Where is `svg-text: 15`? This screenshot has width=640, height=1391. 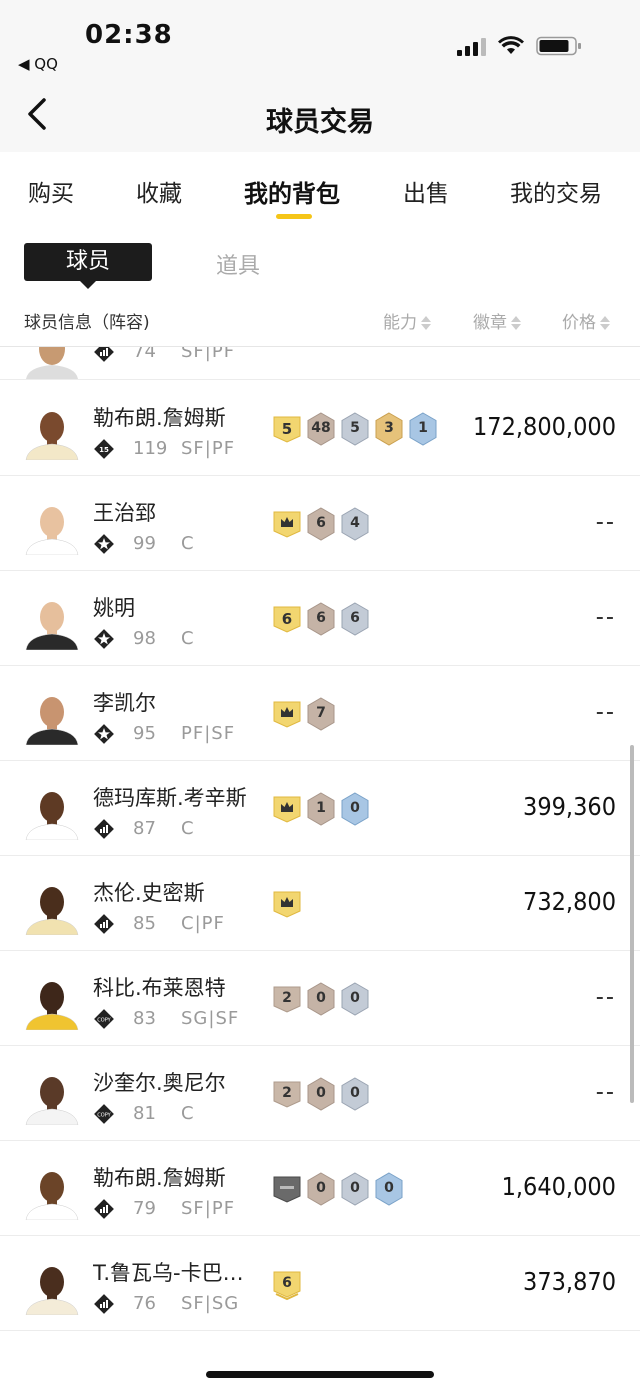
svg-text: 15 is located at coordinates (104, 450).